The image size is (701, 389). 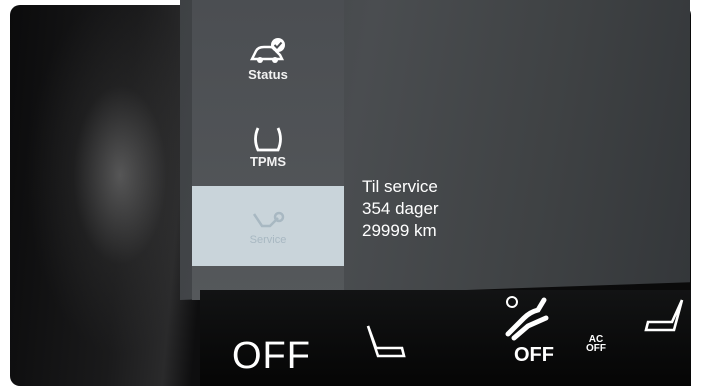 I want to click on sidebar-item-status: Status, so click(x=268, y=70).